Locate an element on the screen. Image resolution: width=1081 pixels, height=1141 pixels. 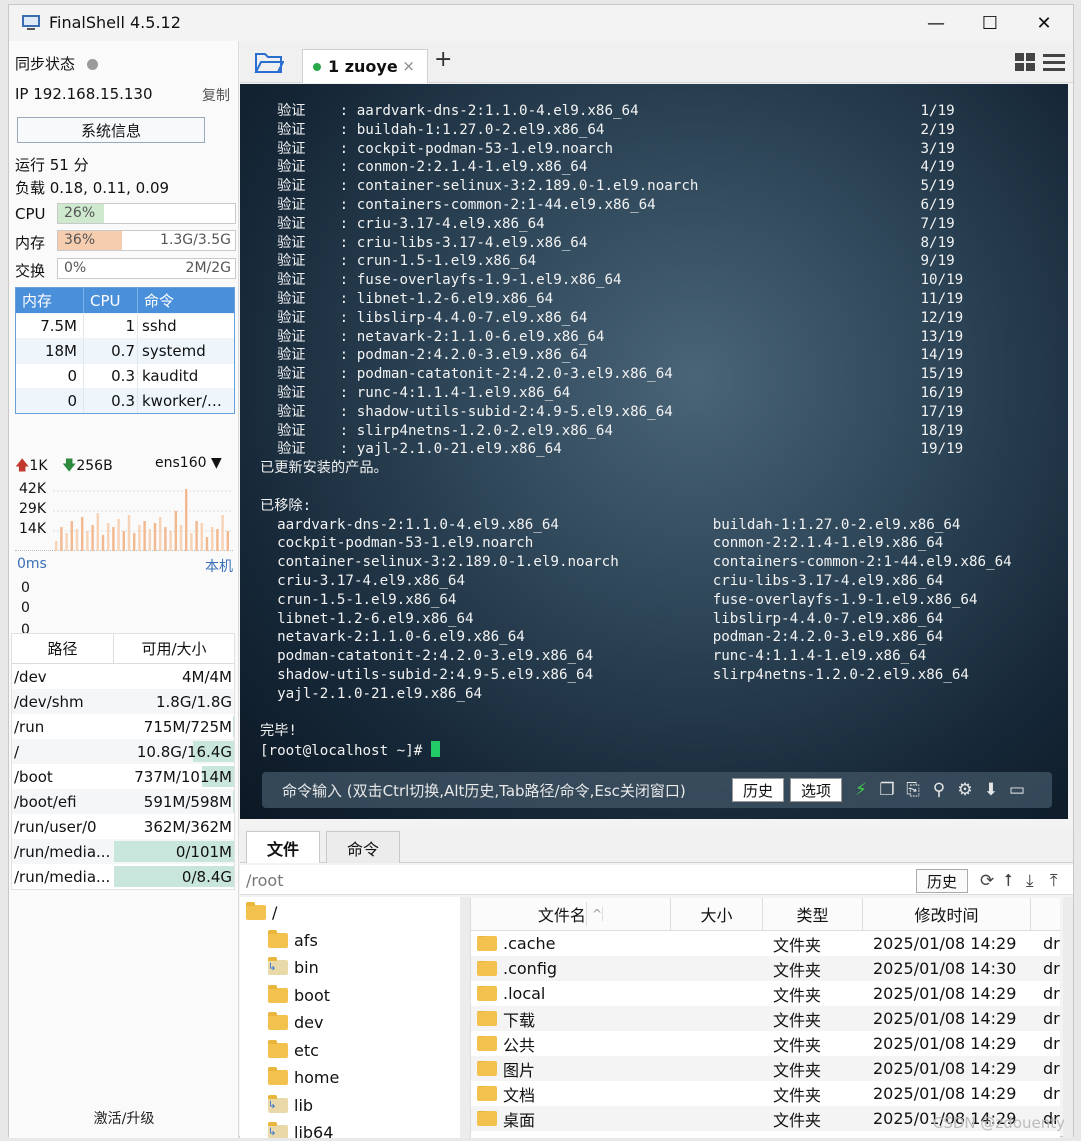
file-row: .config 文件夹 2025/01/08 14:30 dr is located at coordinates (765, 968).